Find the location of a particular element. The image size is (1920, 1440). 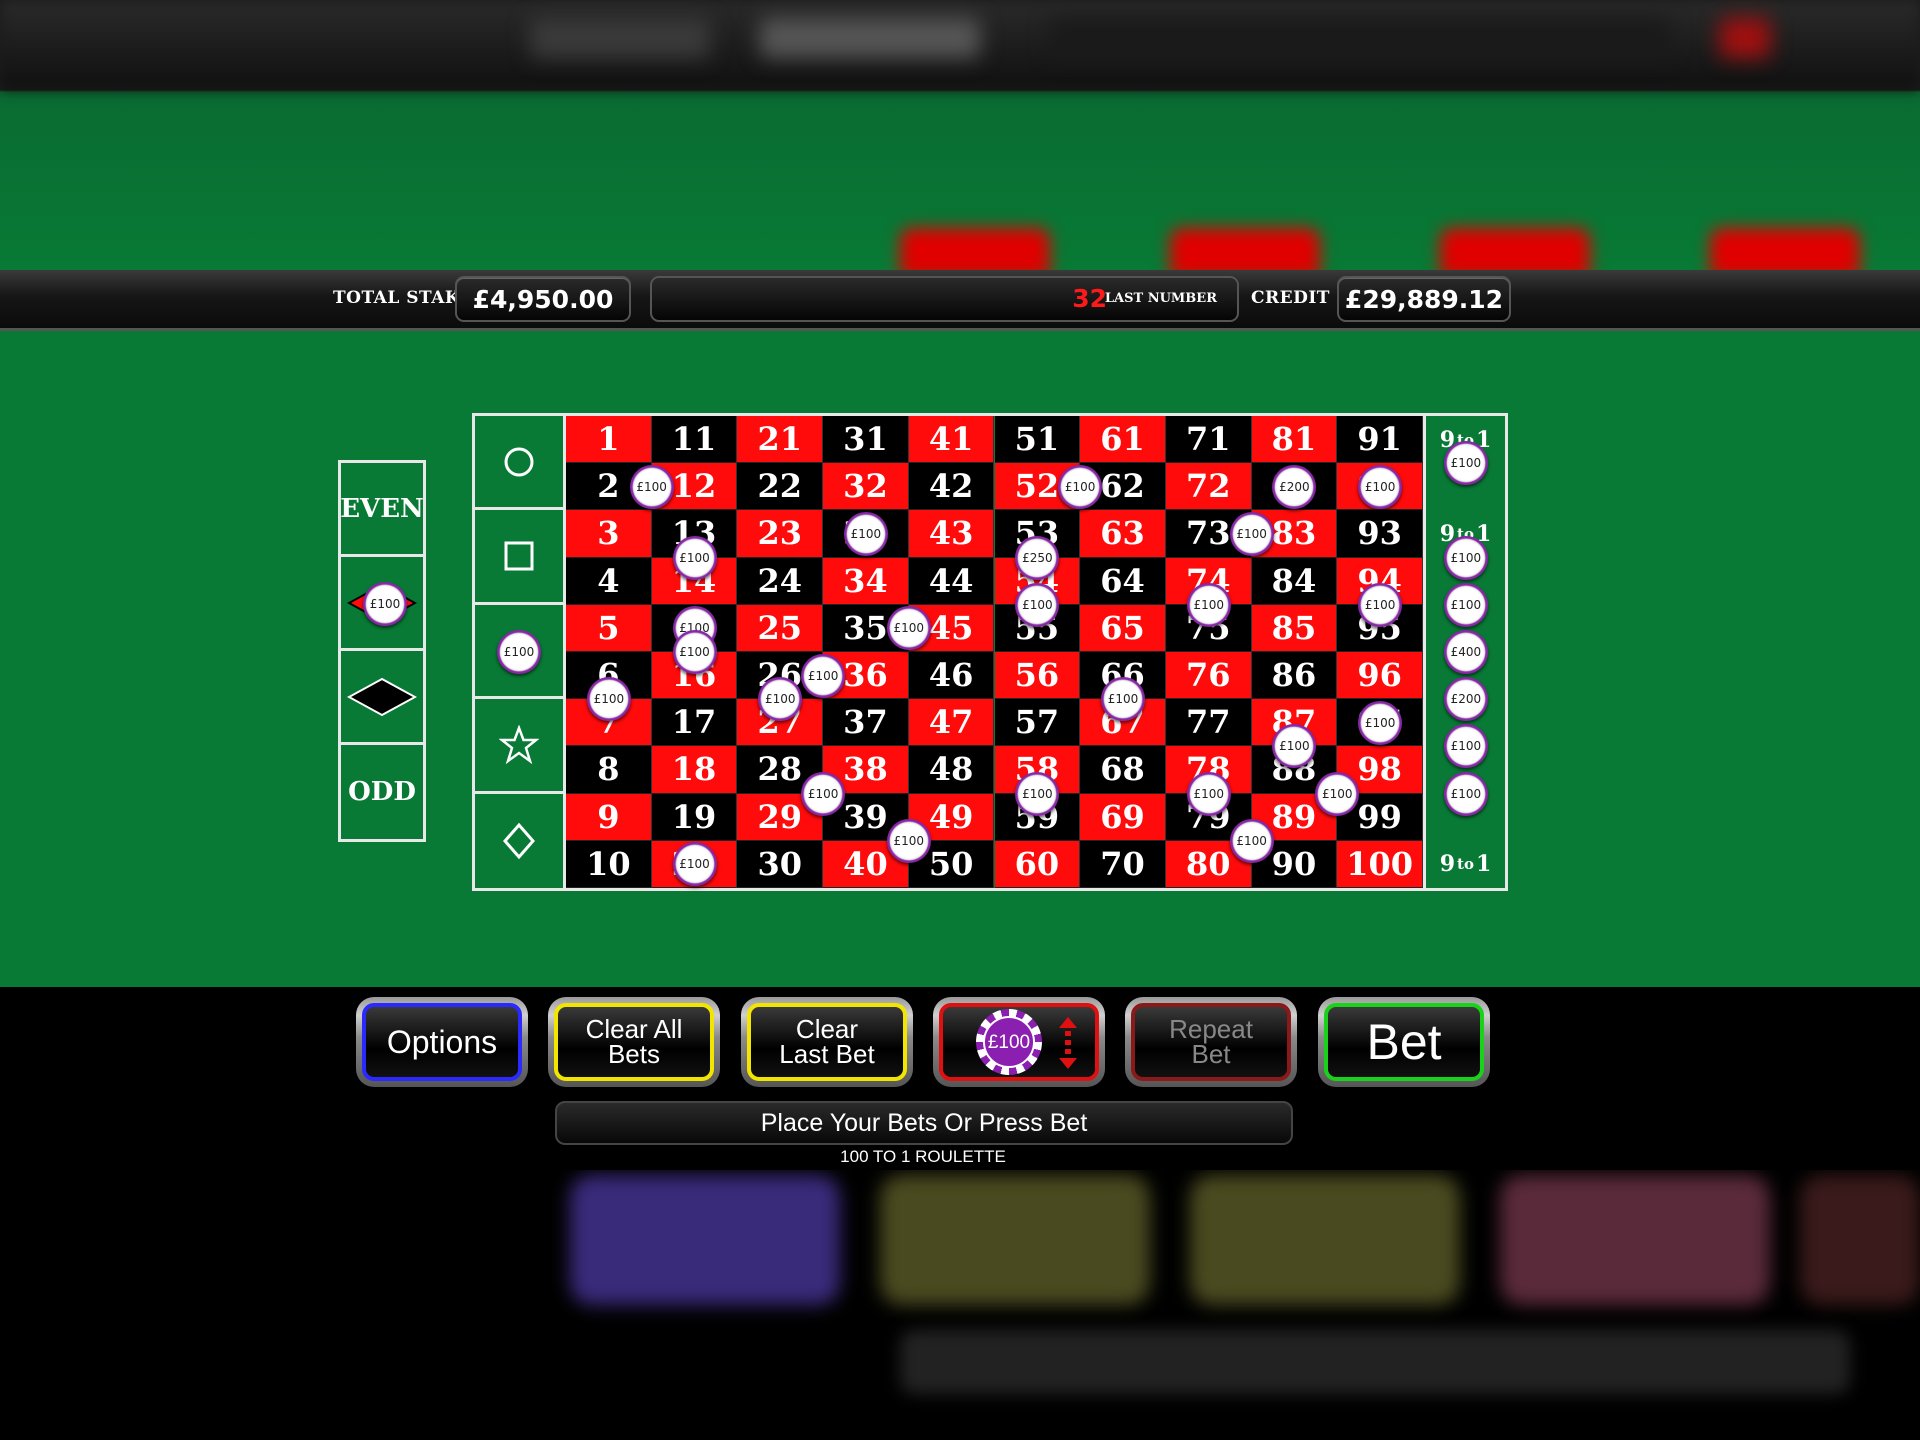

number-cell: 64 is located at coordinates (1123, 581).